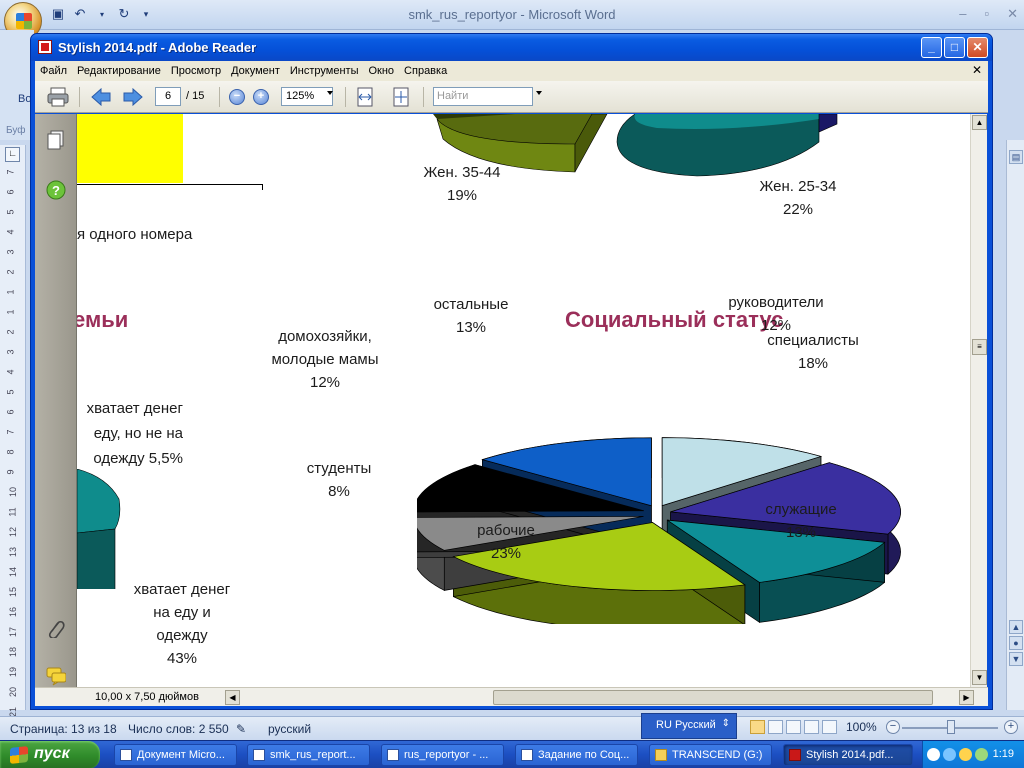  Describe the element at coordinates (79, 97) in the screenshot. I see `toolbar-separator` at that location.